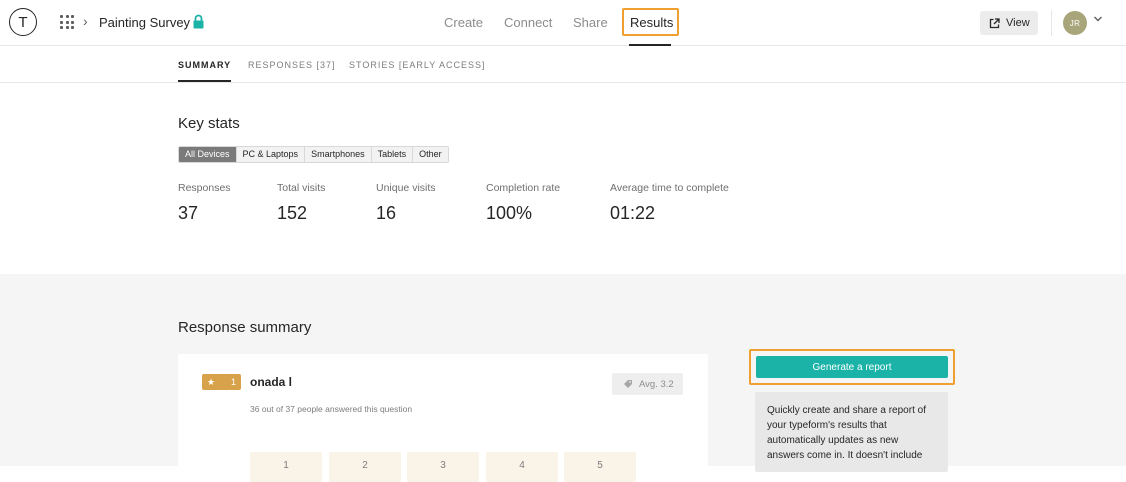 The height and width of the screenshot is (482, 1126). Describe the element at coordinates (656, 384) in the screenshot. I see `average-value: Avg. 3.2` at that location.